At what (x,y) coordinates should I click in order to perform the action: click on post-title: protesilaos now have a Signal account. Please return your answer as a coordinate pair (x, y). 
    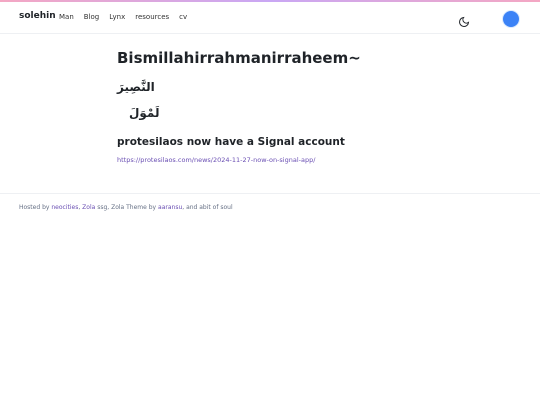
    Looking at the image, I should click on (231, 142).